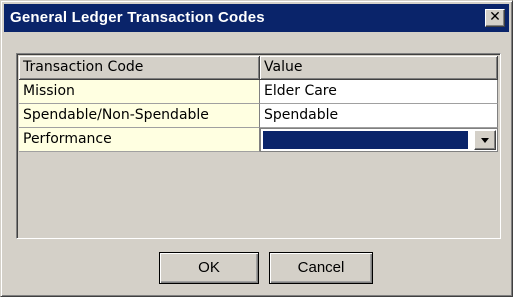  Describe the element at coordinates (139, 140) in the screenshot. I see `transaction-code-cell: Performance` at that location.